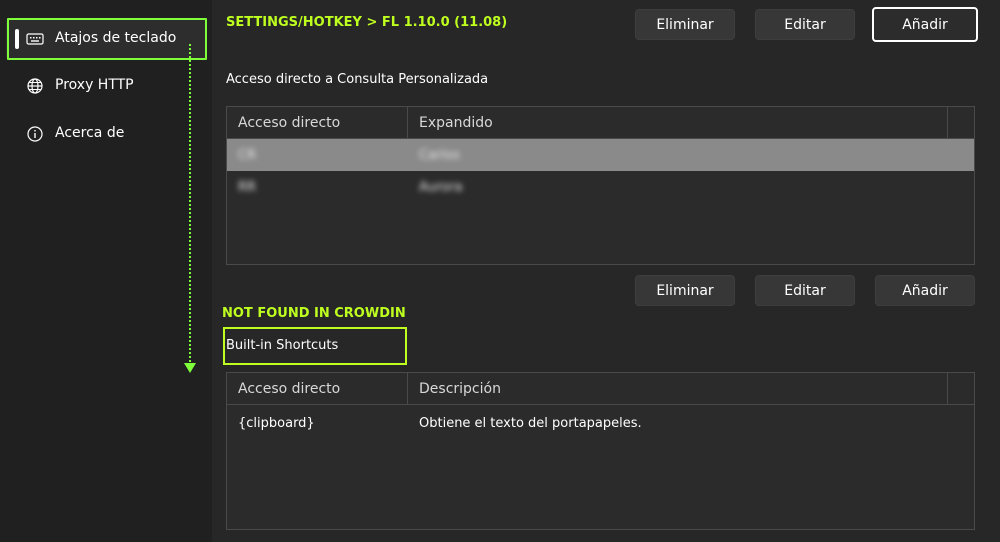 Image resolution: width=1000 pixels, height=542 pixels. I want to click on annotation-arrow-line, so click(190, 203).